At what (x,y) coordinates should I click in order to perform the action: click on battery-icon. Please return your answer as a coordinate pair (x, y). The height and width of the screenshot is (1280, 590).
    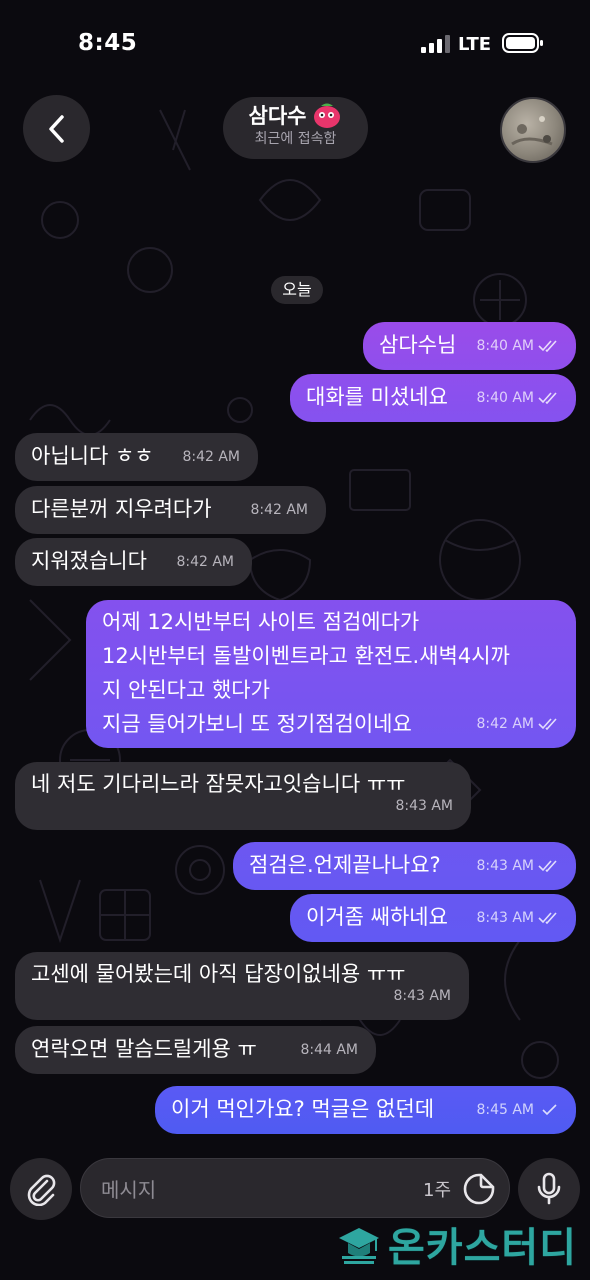
    Looking at the image, I should click on (522, 43).